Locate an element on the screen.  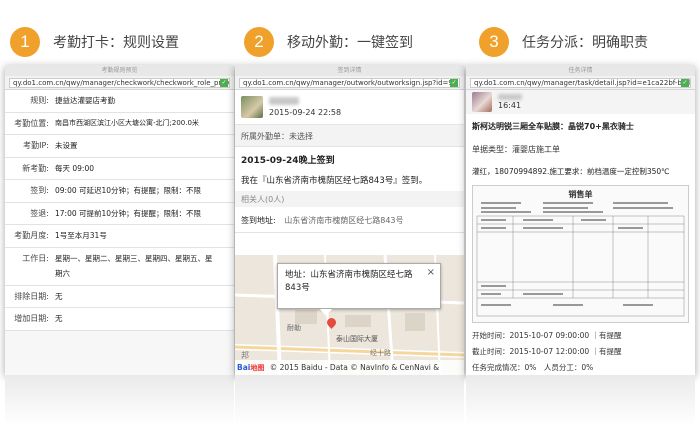
row-value: 星期一、星期二、星期三、星期四、星期五、星期六 is located at coordinates (134, 266).